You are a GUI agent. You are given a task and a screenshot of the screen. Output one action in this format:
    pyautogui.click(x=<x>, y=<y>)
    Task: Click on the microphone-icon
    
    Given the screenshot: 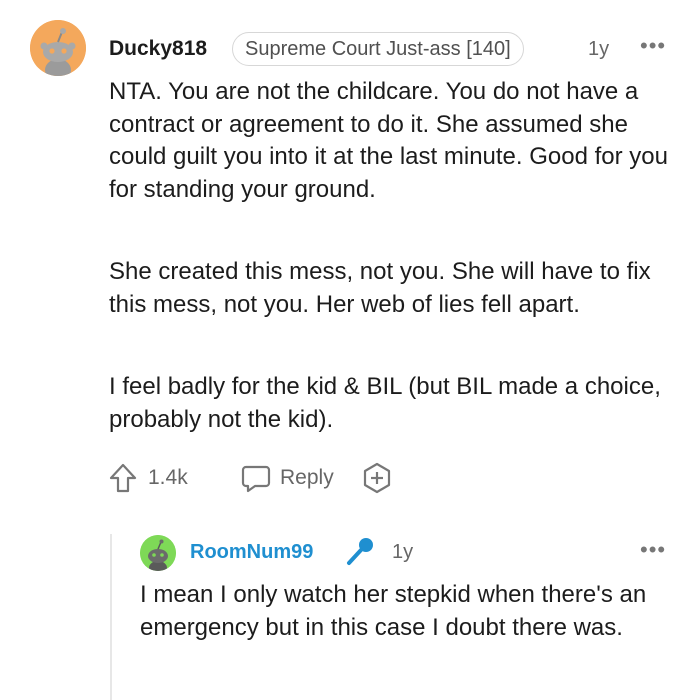 What is the action you would take?
    pyautogui.click(x=360, y=553)
    